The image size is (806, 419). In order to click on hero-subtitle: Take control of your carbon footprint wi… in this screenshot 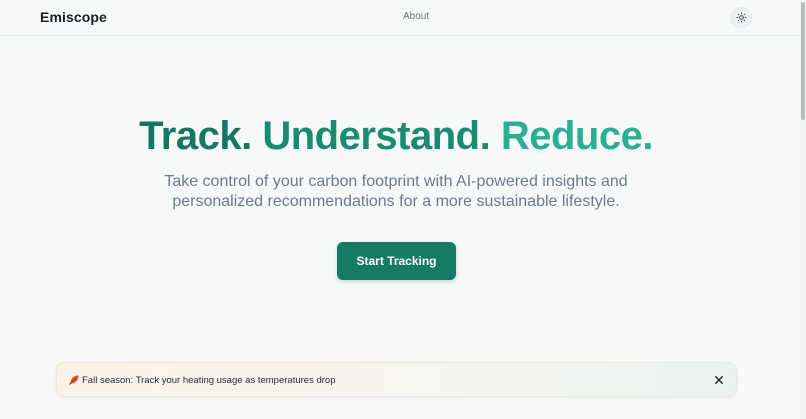, I will do `click(396, 191)`.